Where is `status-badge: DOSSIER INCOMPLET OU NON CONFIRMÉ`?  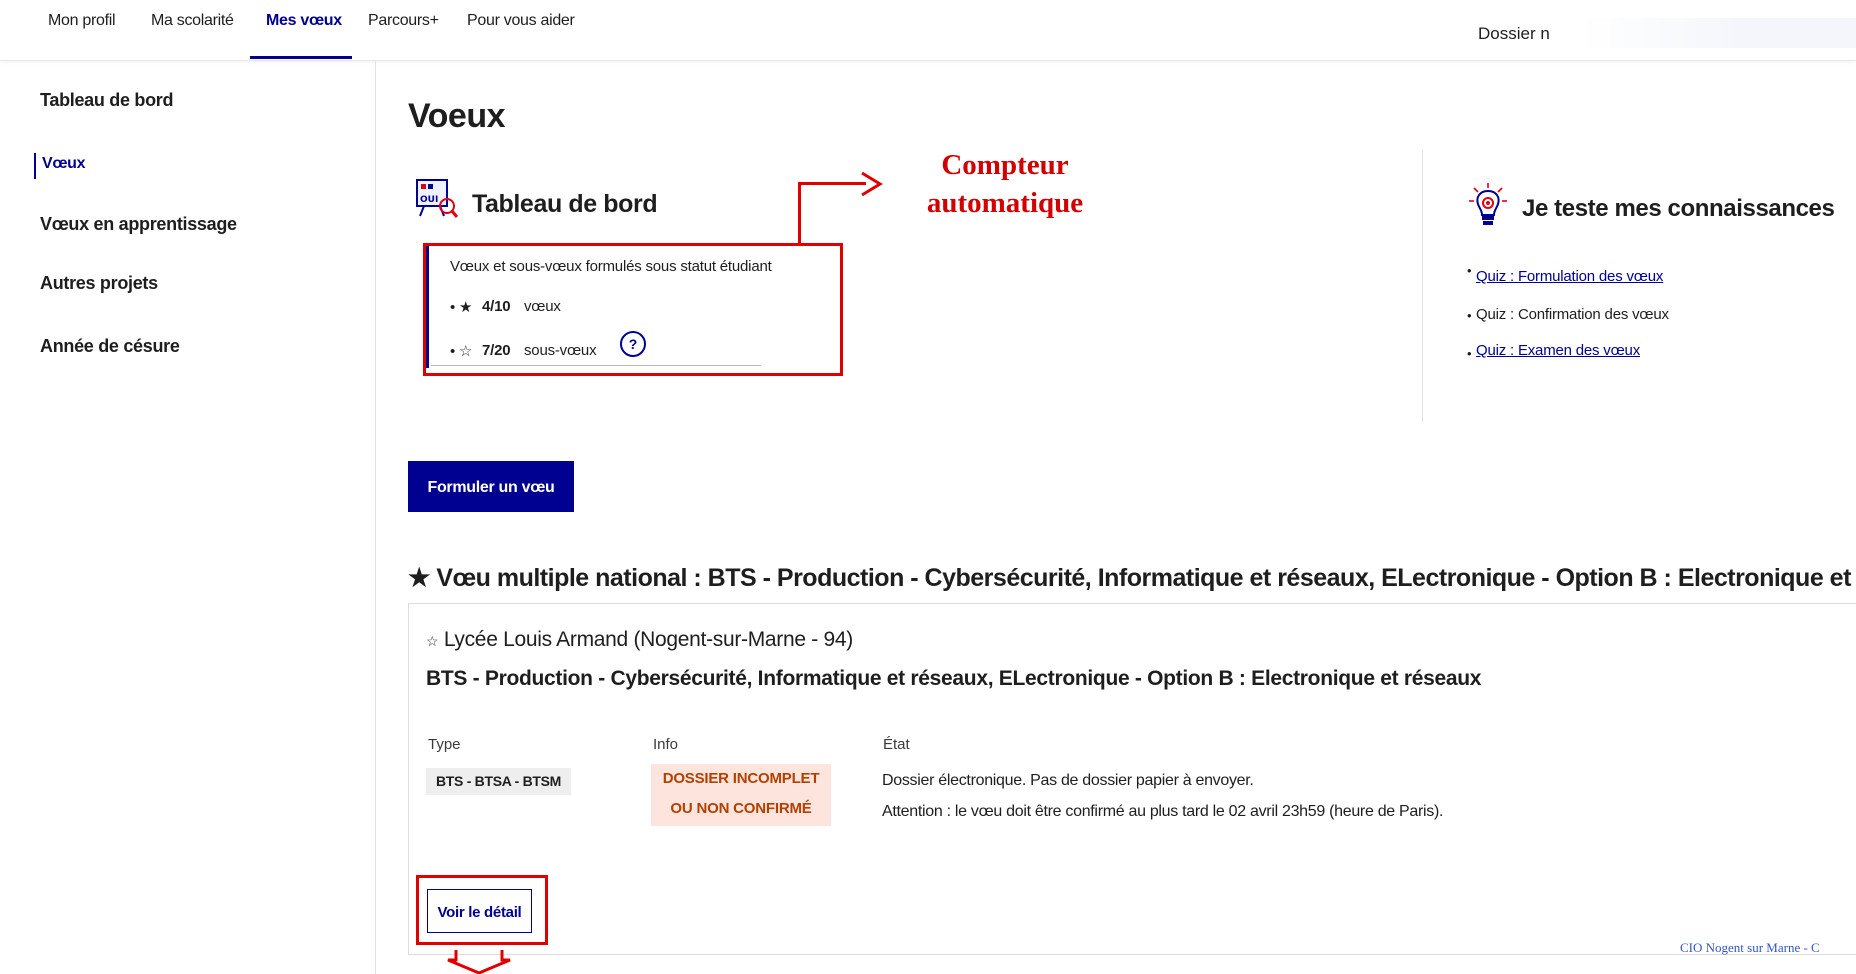
status-badge: DOSSIER INCOMPLET OU NON CONFIRMÉ is located at coordinates (741, 795).